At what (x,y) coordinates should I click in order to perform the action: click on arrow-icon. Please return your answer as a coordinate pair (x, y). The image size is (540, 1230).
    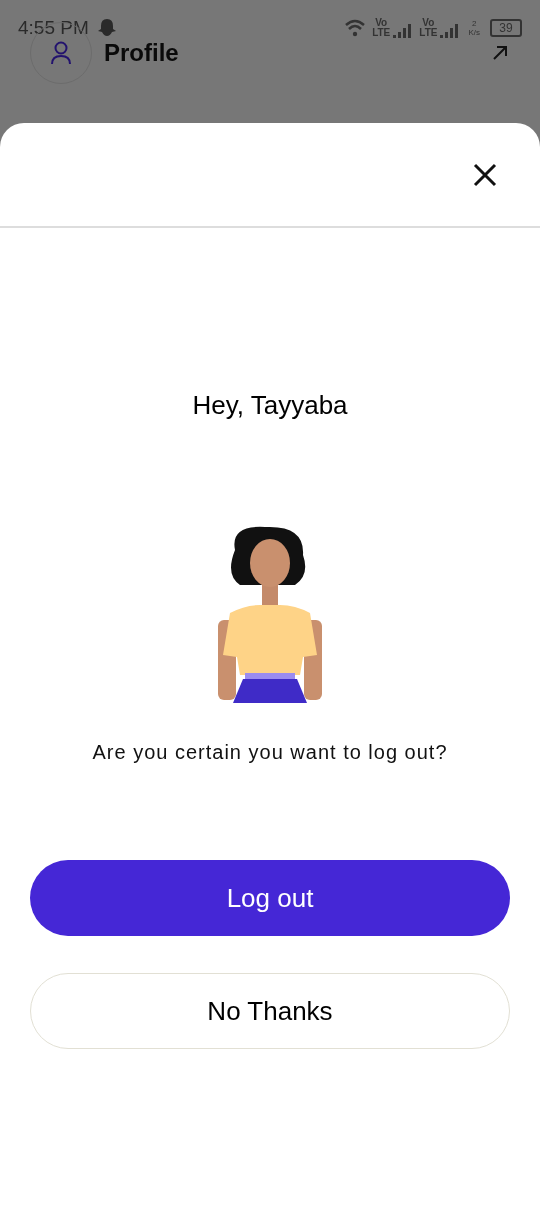
    Looking at the image, I should click on (500, 53).